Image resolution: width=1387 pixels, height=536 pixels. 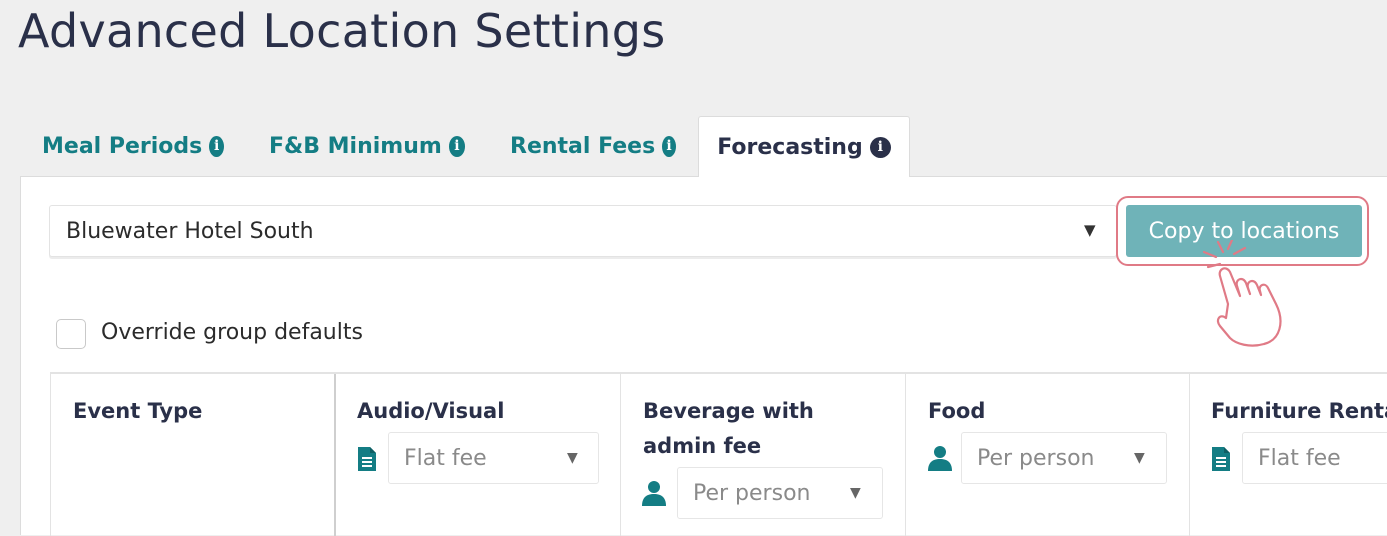 I want to click on tab-label: Rental Fees, so click(x=583, y=146).